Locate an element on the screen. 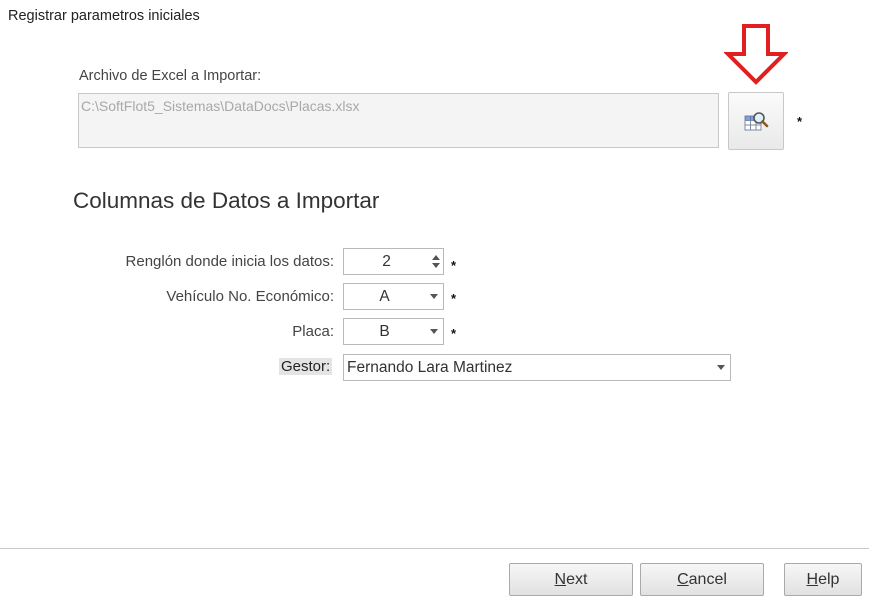 Image resolution: width=869 pixels, height=606 pixels. manager-value: Fernando Lara Martinez is located at coordinates (430, 367).